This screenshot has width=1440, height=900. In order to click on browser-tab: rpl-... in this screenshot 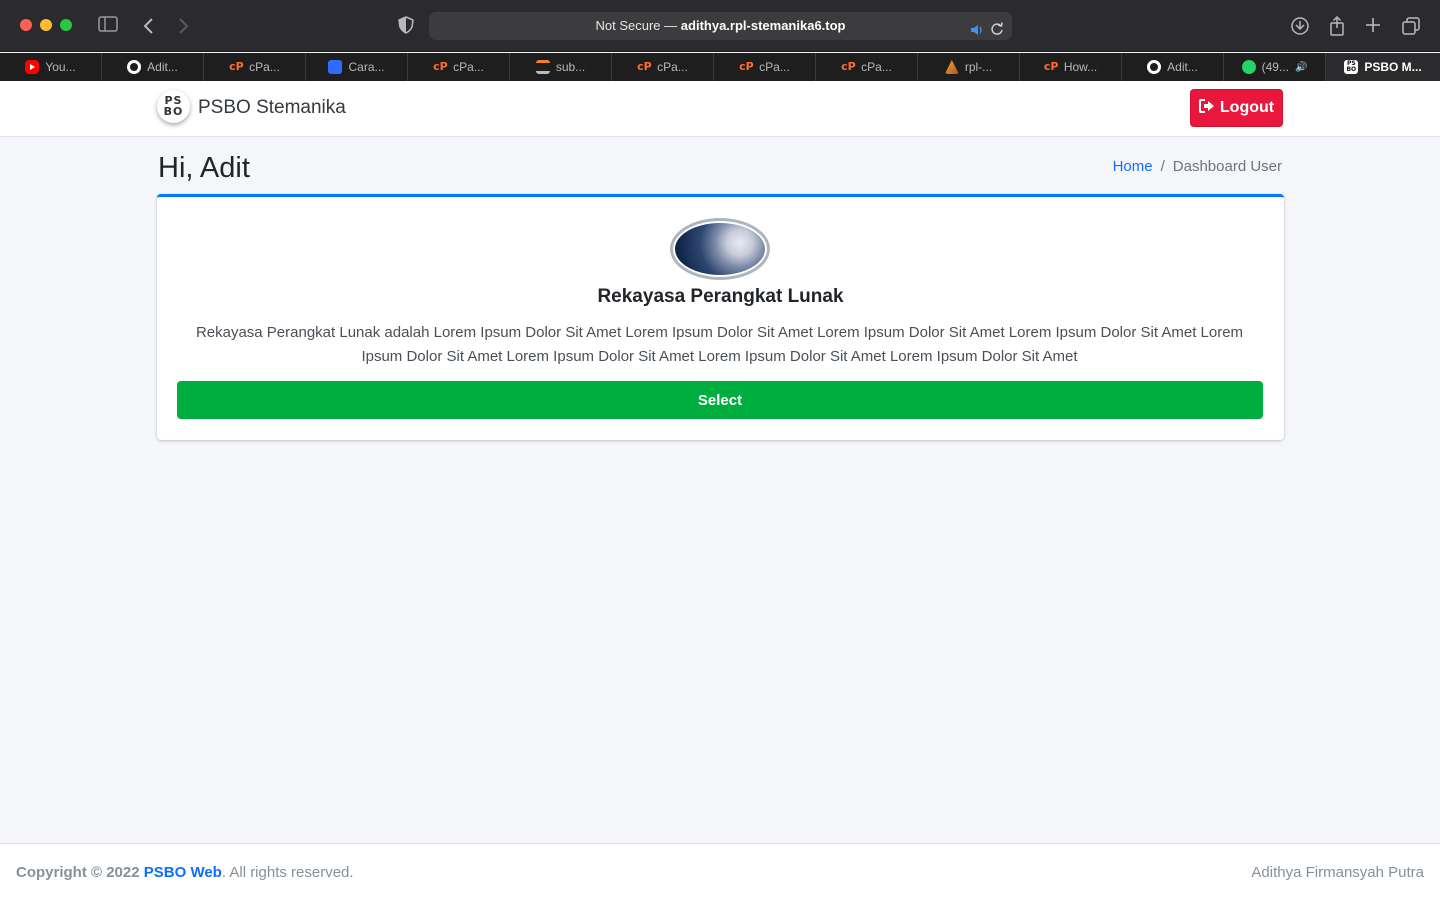, I will do `click(969, 67)`.